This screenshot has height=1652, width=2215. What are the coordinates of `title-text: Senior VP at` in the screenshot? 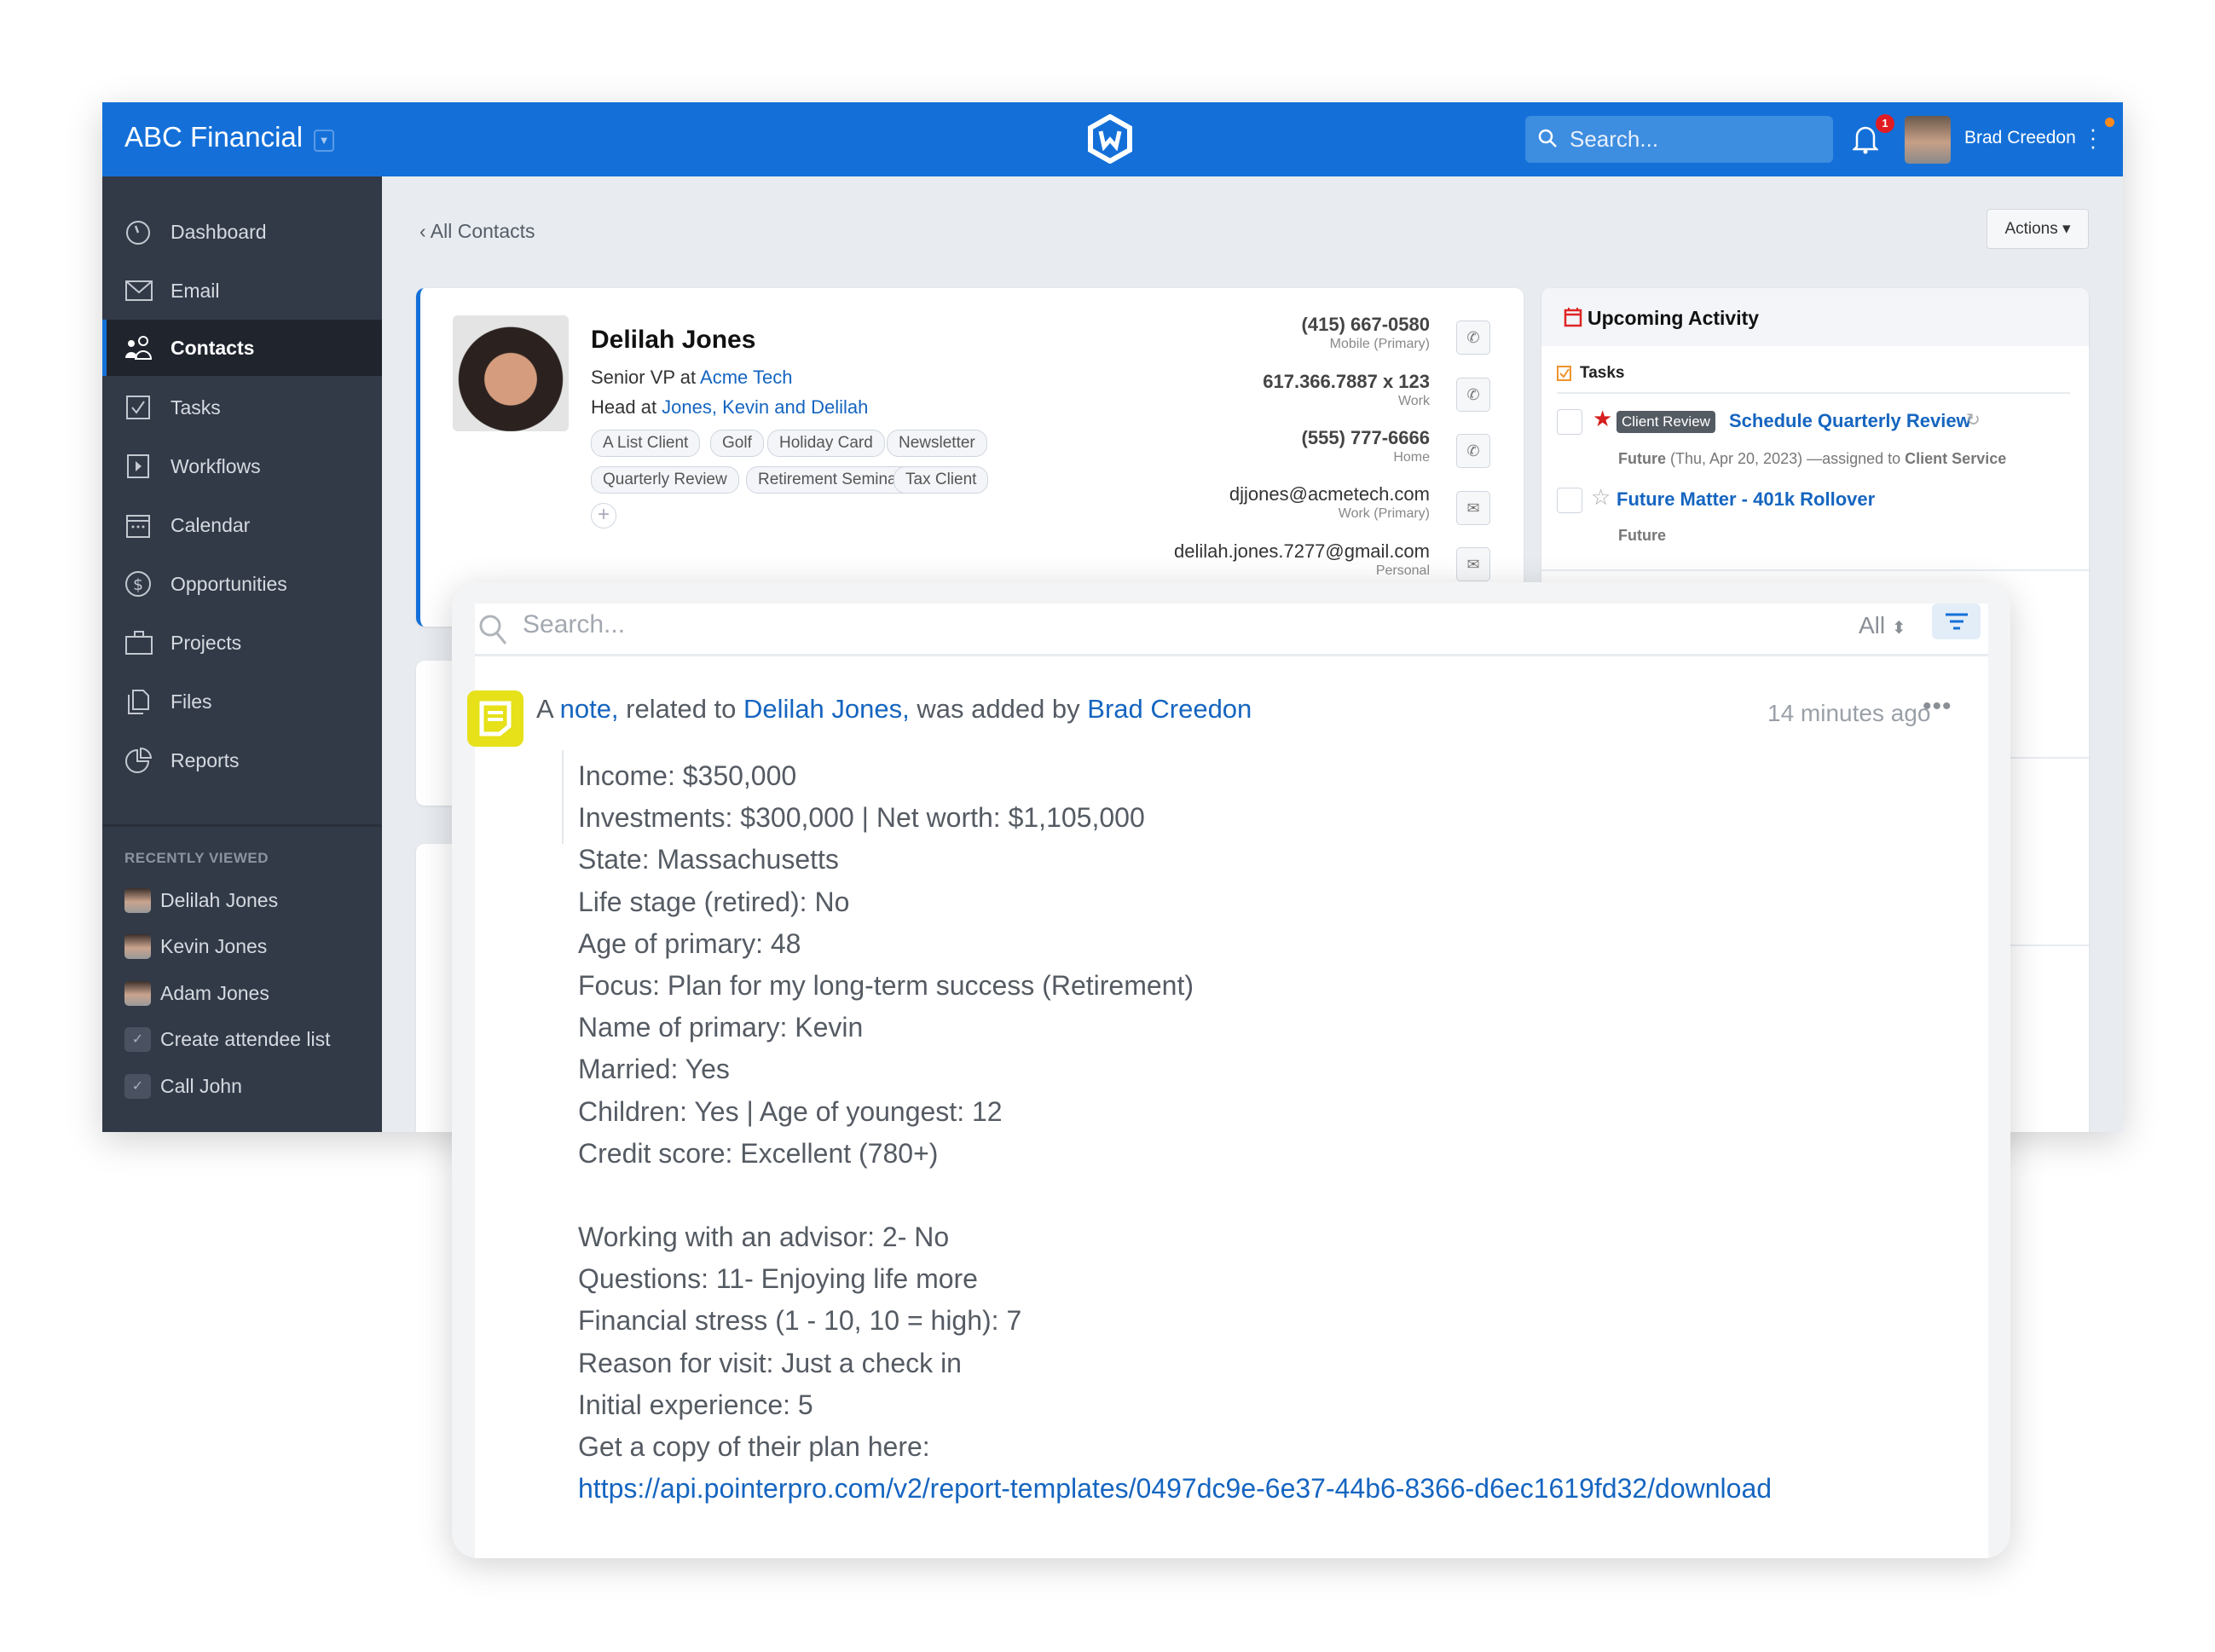 It's located at (646, 377).